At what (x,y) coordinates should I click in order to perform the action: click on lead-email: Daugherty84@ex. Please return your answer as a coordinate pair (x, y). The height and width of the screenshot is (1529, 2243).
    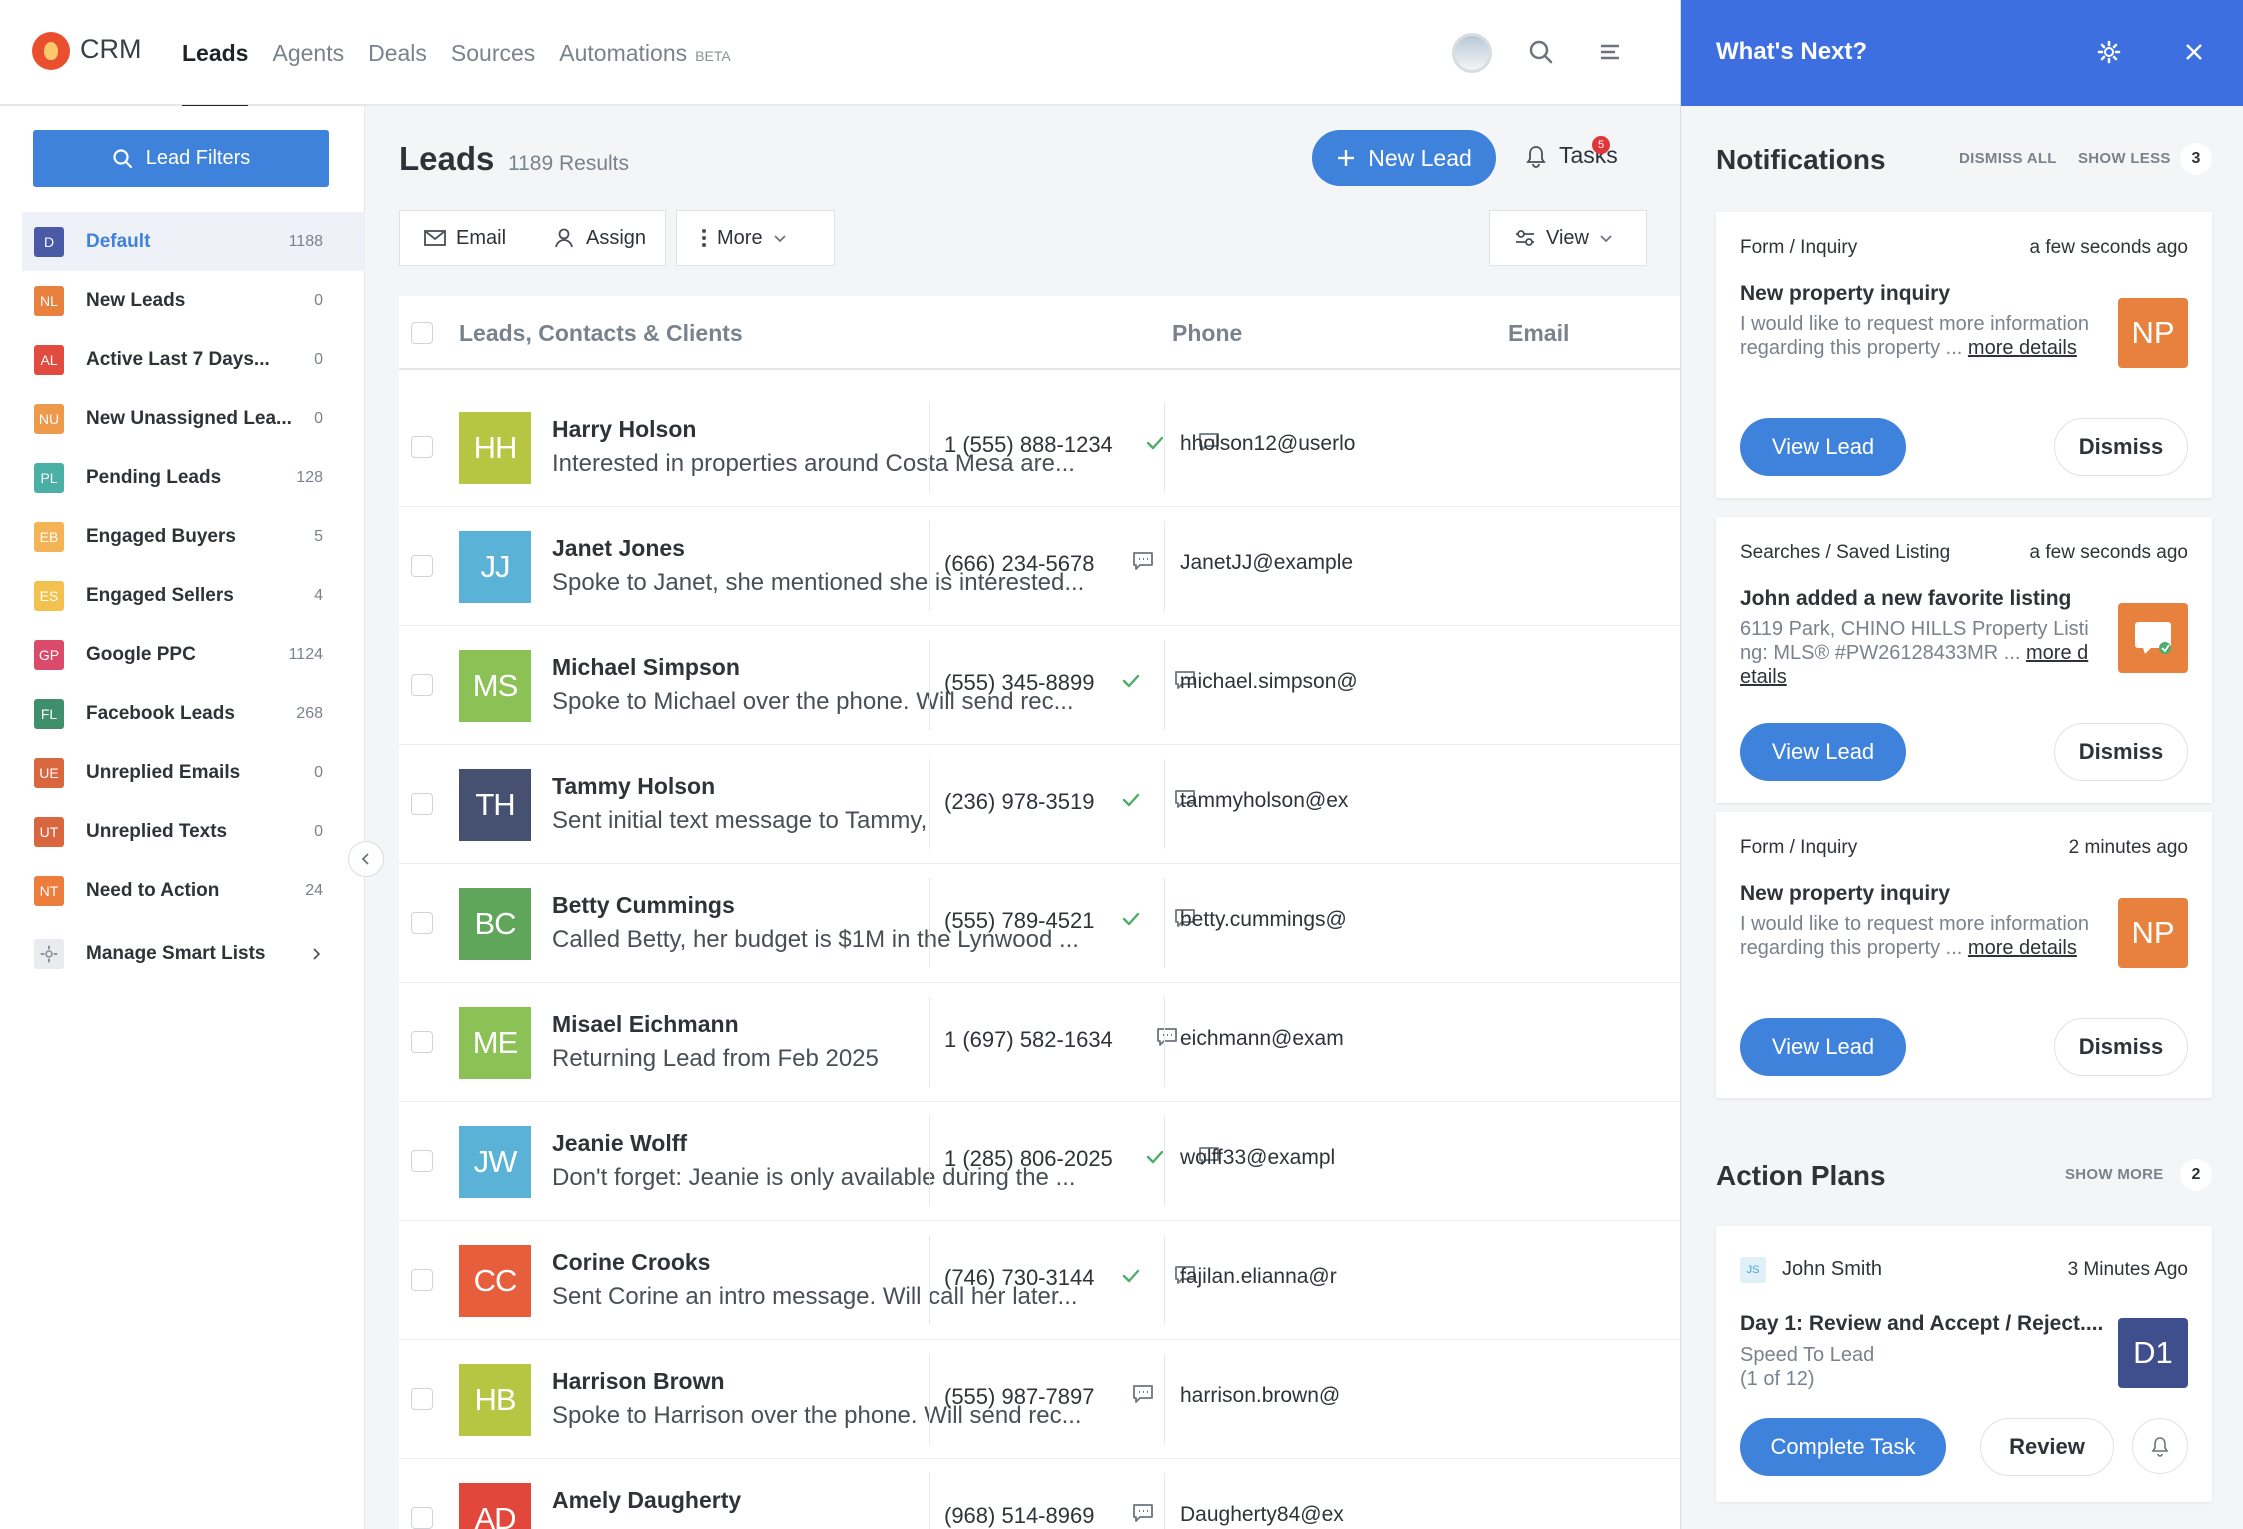
    Looking at the image, I should click on (1262, 1515).